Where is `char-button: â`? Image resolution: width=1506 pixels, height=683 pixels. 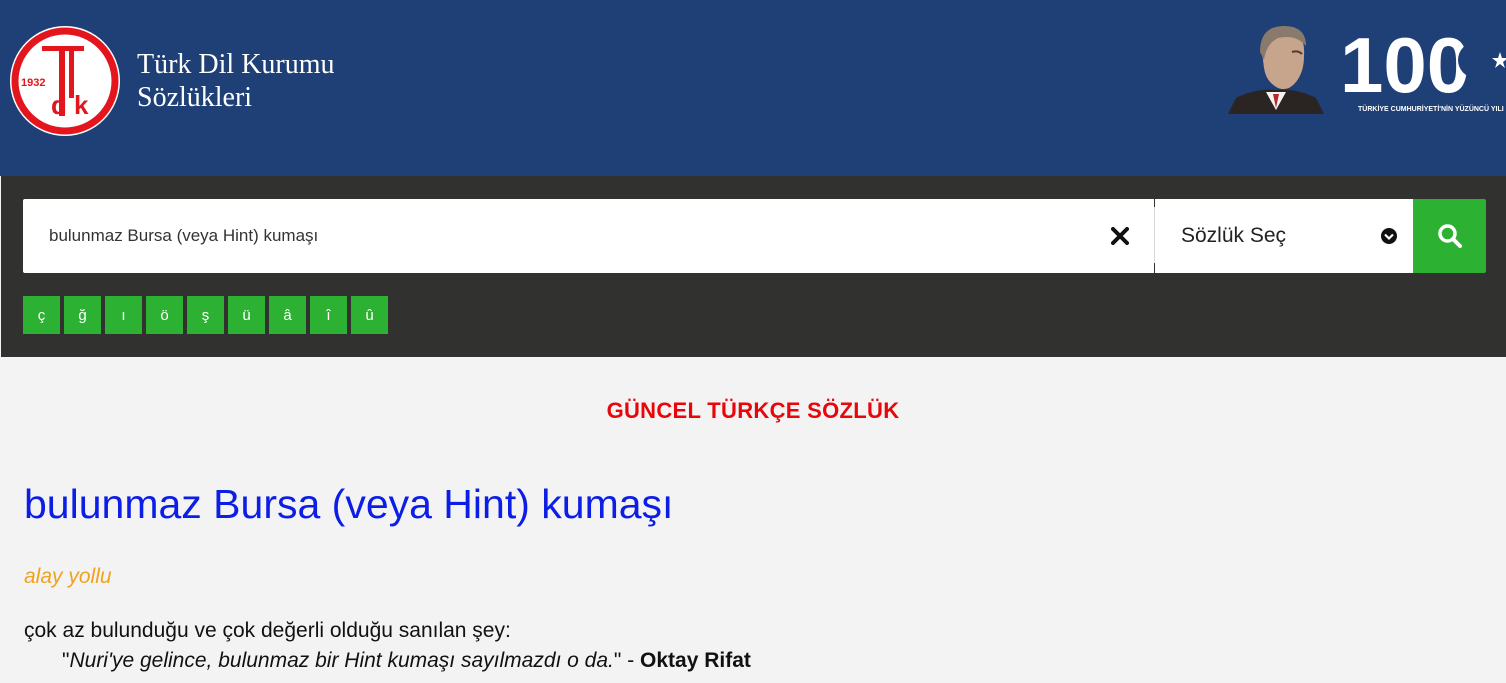 char-button: â is located at coordinates (287, 315).